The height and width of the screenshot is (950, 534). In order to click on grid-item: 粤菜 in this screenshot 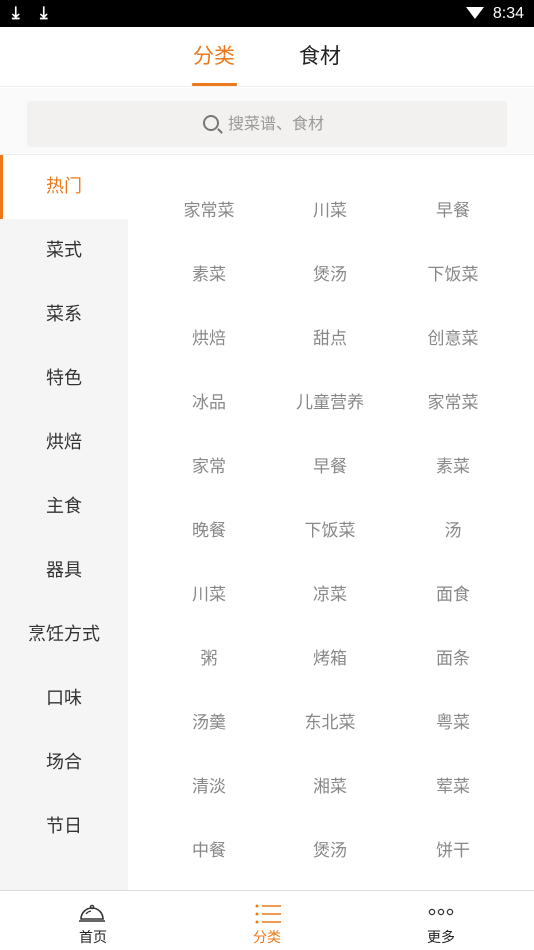, I will do `click(453, 723)`.